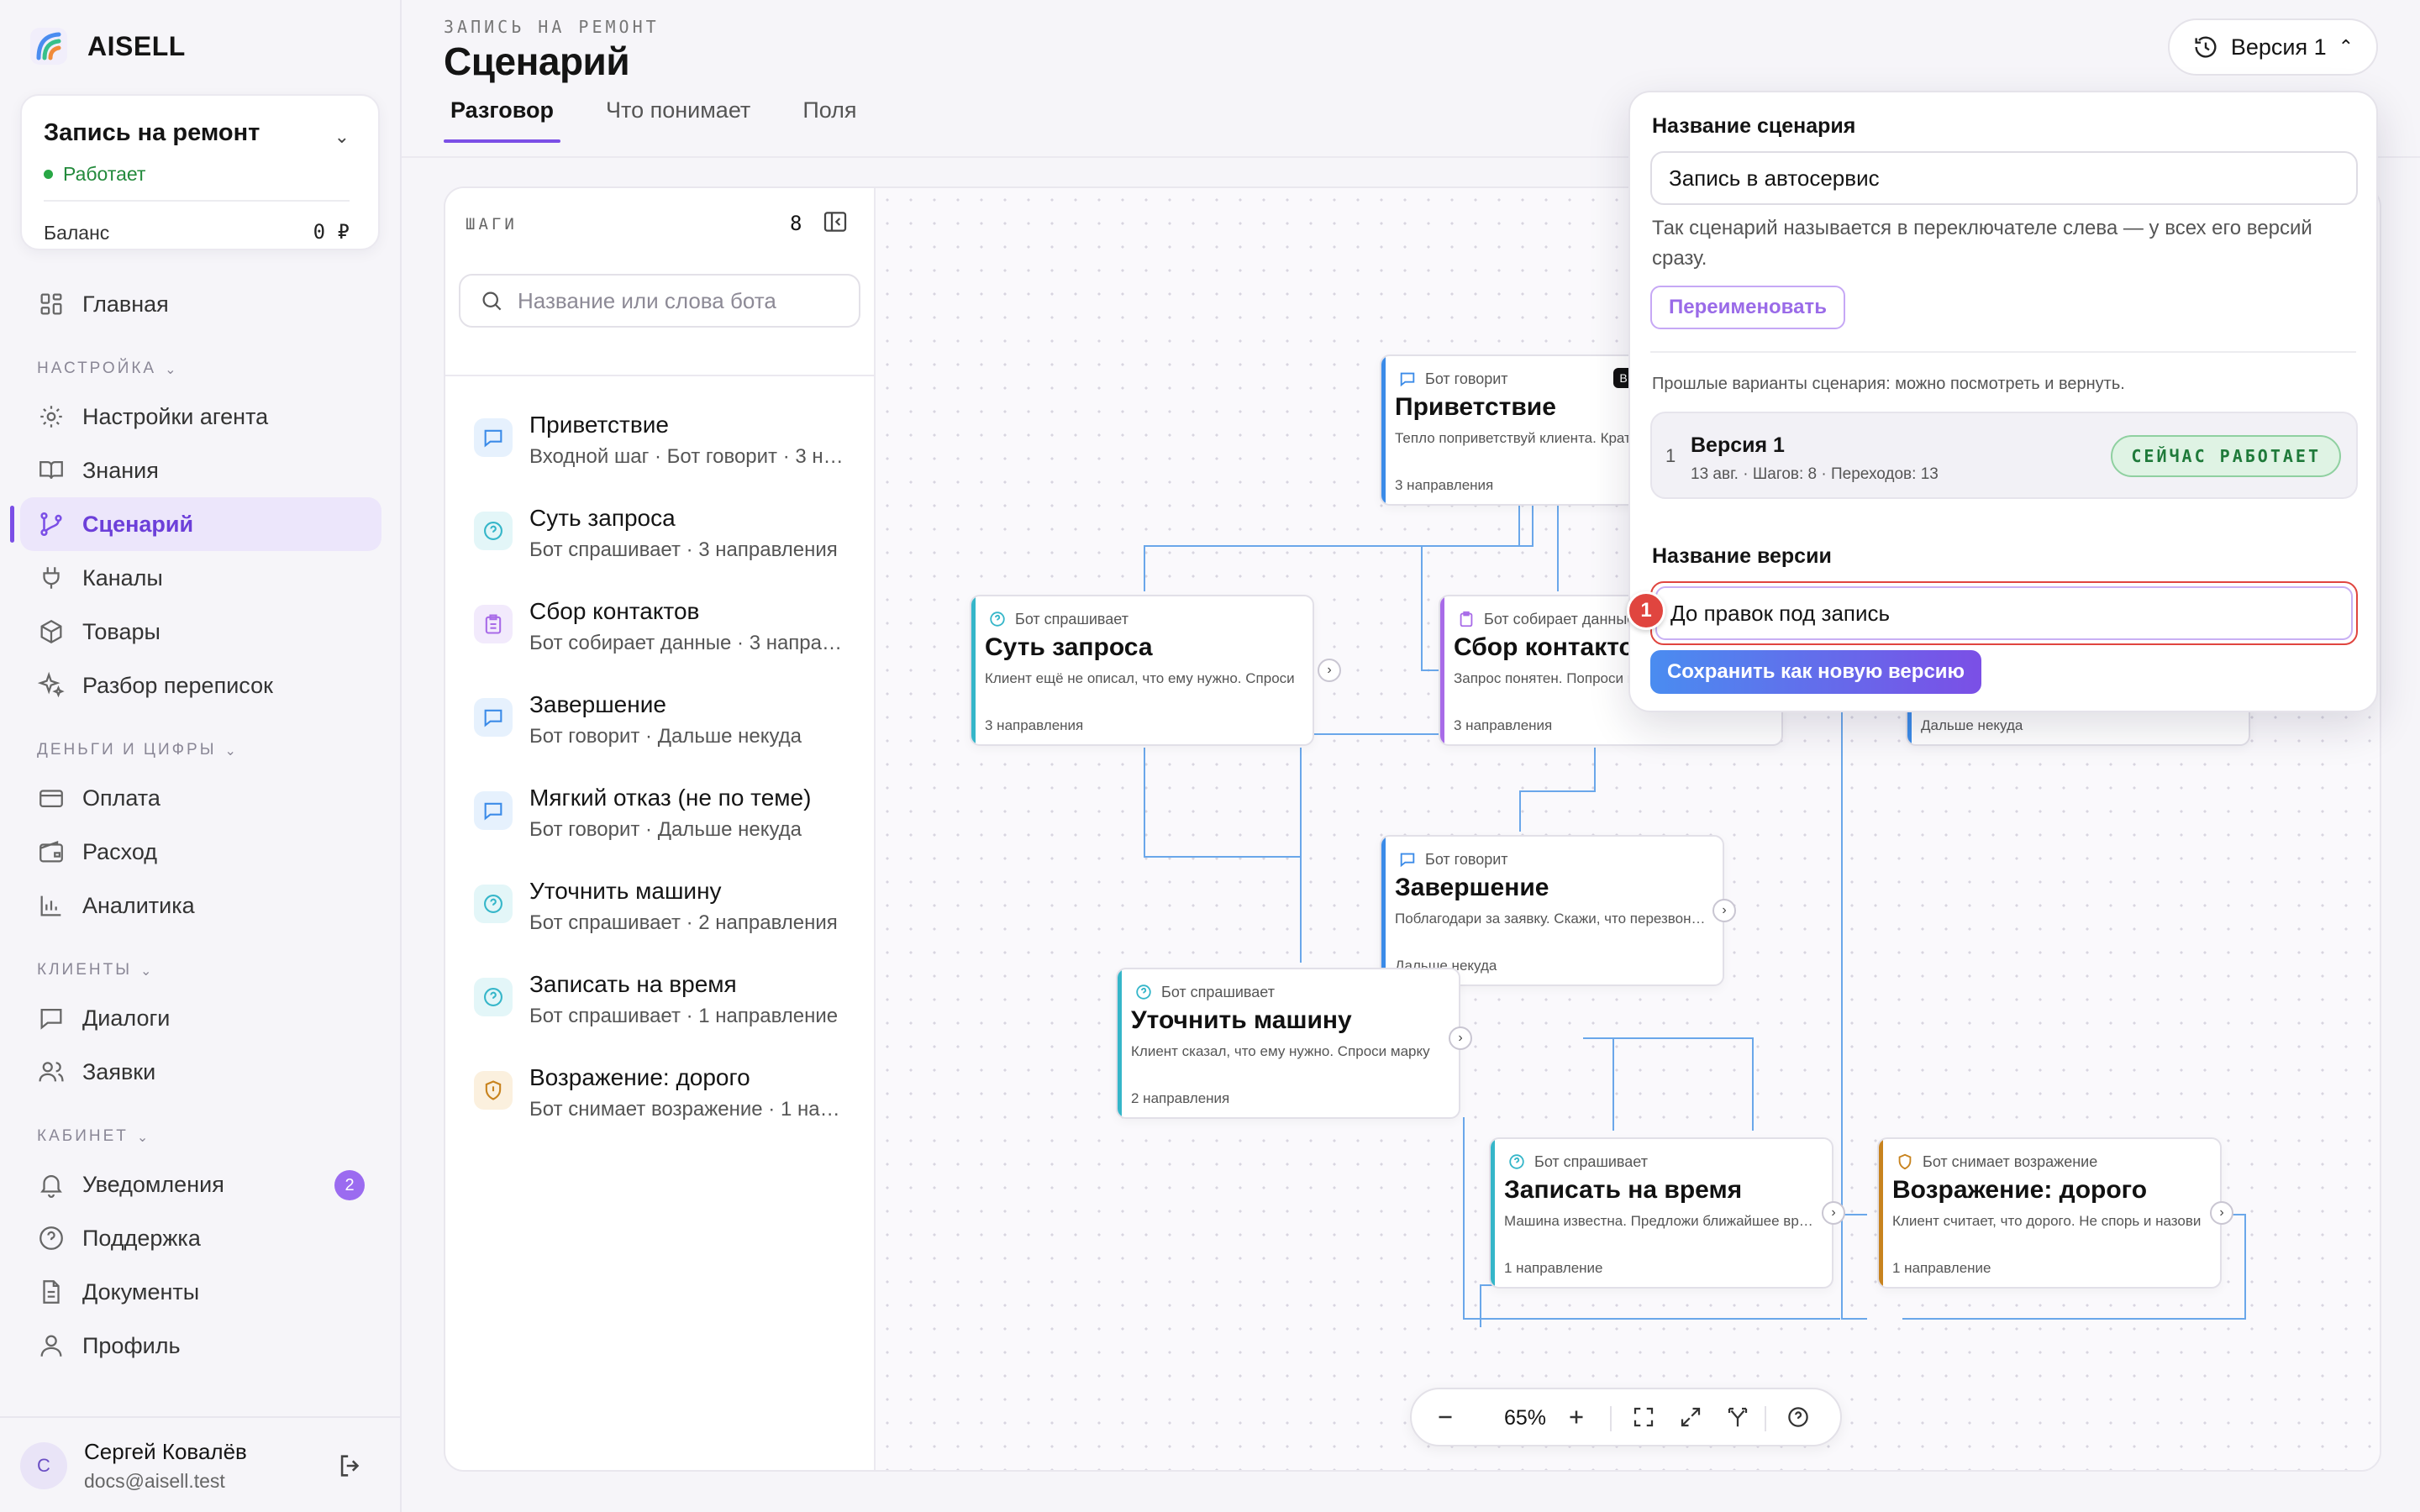  What do you see at coordinates (105, 174) in the screenshot?
I see `agent-status-text: Работает` at bounding box center [105, 174].